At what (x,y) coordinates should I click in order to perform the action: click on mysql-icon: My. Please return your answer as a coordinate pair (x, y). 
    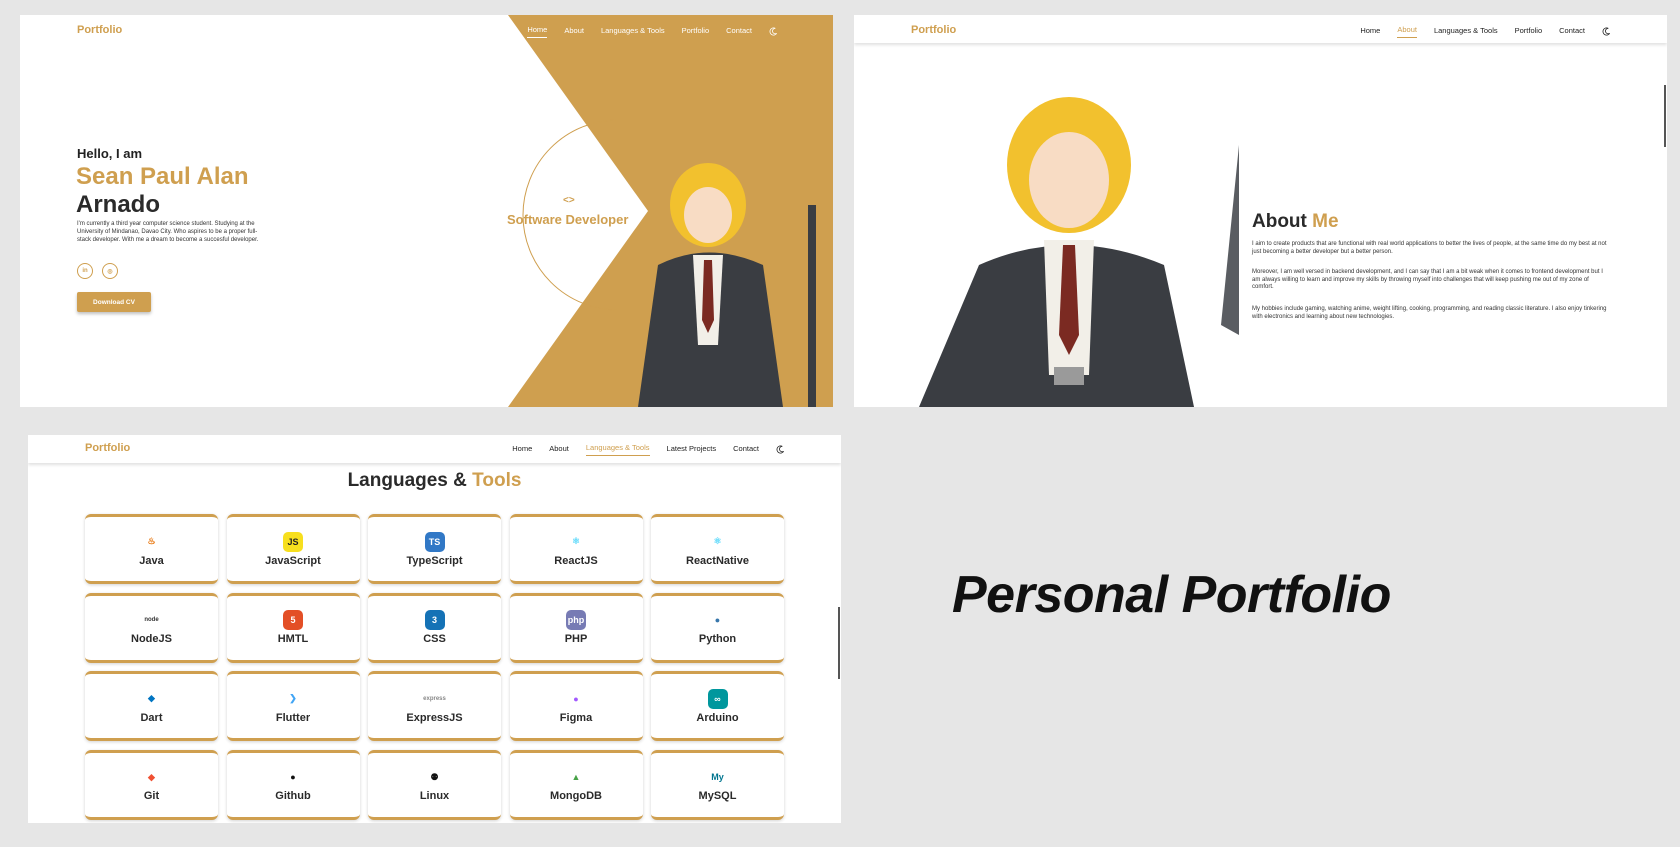
    Looking at the image, I should click on (717, 777).